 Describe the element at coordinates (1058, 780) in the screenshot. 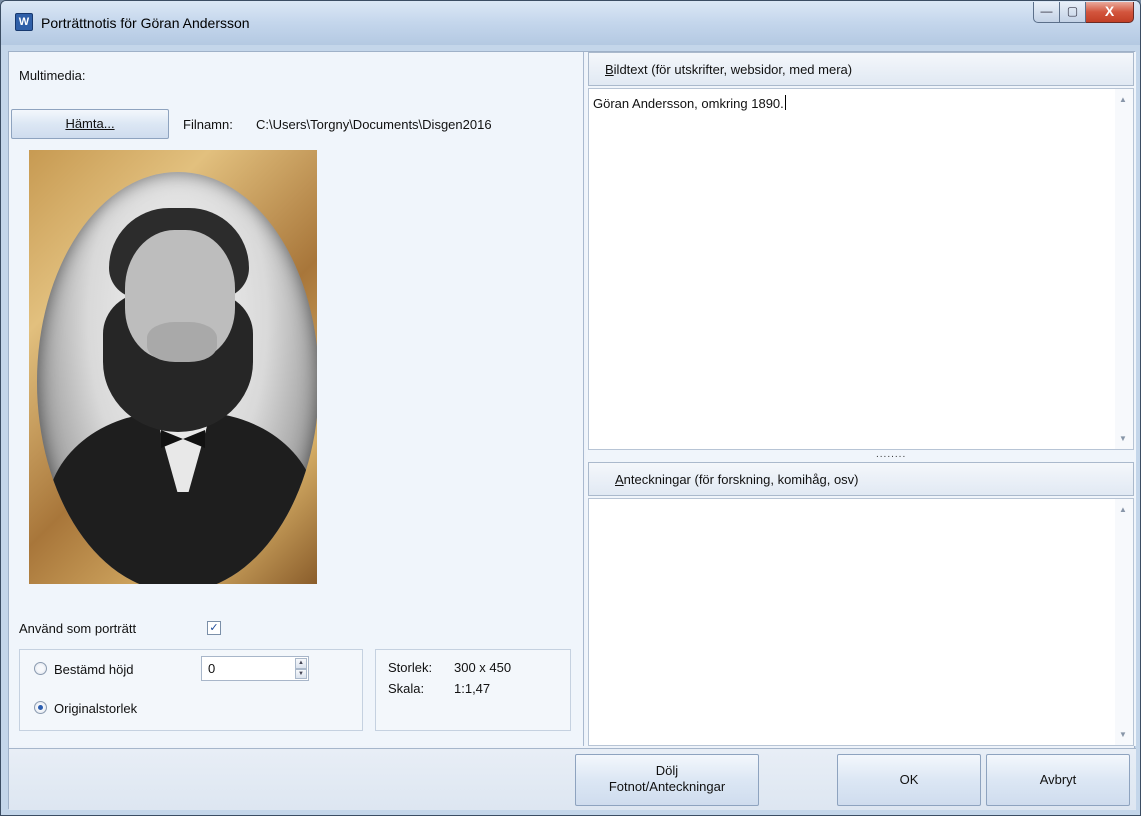

I see `cancel-button: Avbryt` at that location.